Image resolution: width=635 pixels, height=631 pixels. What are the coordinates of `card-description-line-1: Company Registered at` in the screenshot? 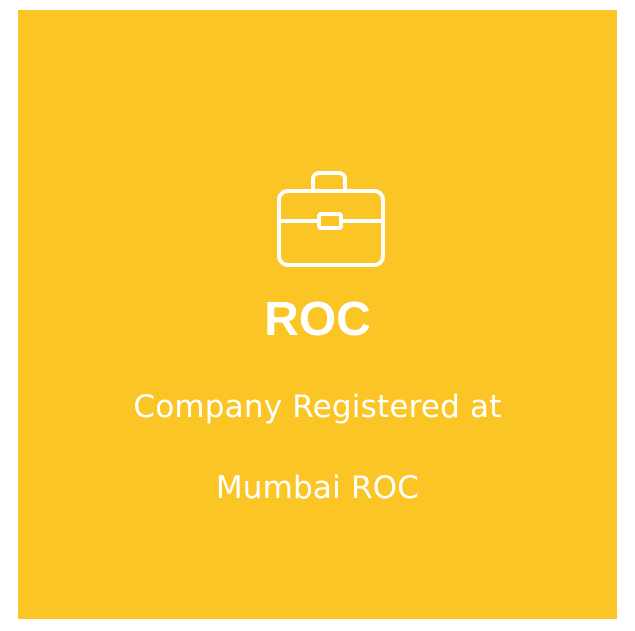 It's located at (317, 407).